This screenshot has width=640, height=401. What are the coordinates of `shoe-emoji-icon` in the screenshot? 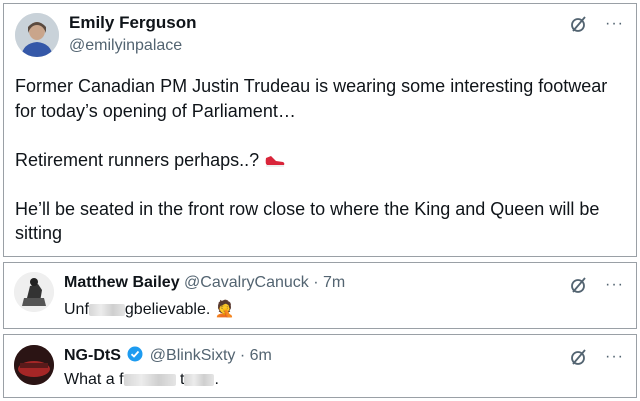 It's located at (272, 160).